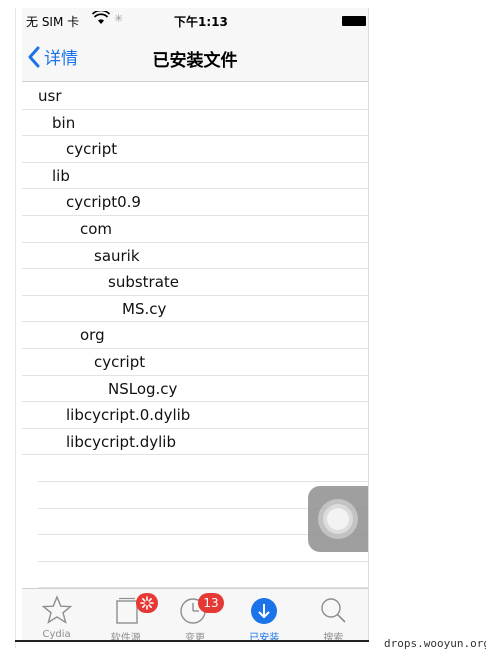  I want to click on tab-cydia: Cydia, so click(56, 615).